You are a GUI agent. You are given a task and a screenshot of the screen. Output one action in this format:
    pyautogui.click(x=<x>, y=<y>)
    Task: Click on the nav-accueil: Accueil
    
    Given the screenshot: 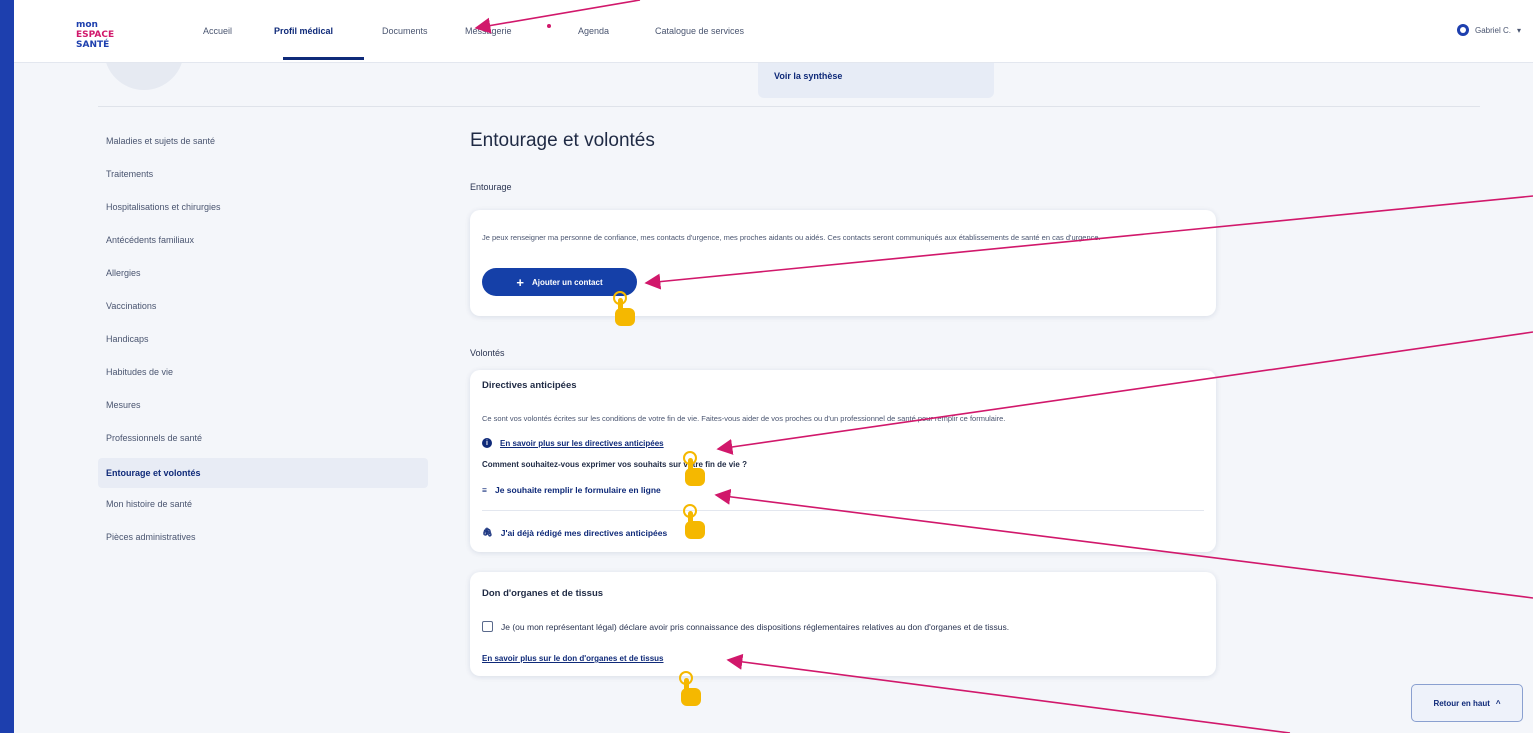 What is the action you would take?
    pyautogui.click(x=217, y=31)
    